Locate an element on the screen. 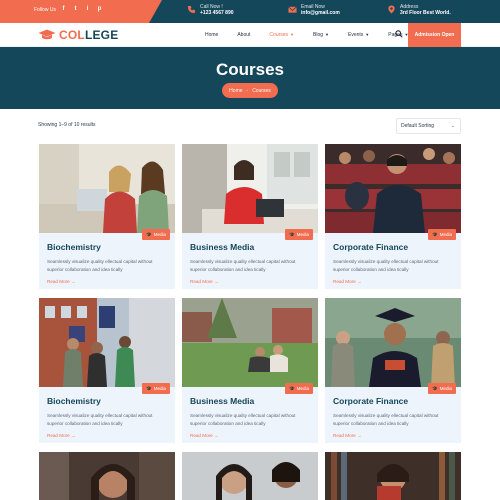  logo: COLLEGE is located at coordinates (78, 35).